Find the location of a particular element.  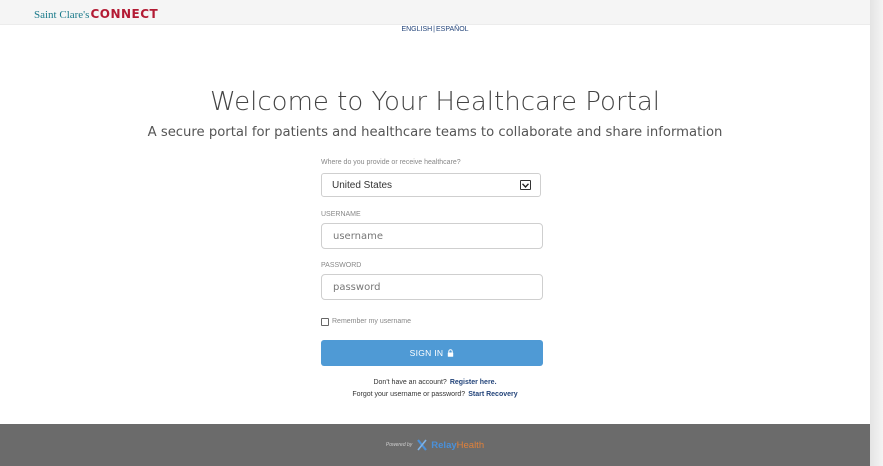

sign-in-button: SIGN IN is located at coordinates (432, 353).